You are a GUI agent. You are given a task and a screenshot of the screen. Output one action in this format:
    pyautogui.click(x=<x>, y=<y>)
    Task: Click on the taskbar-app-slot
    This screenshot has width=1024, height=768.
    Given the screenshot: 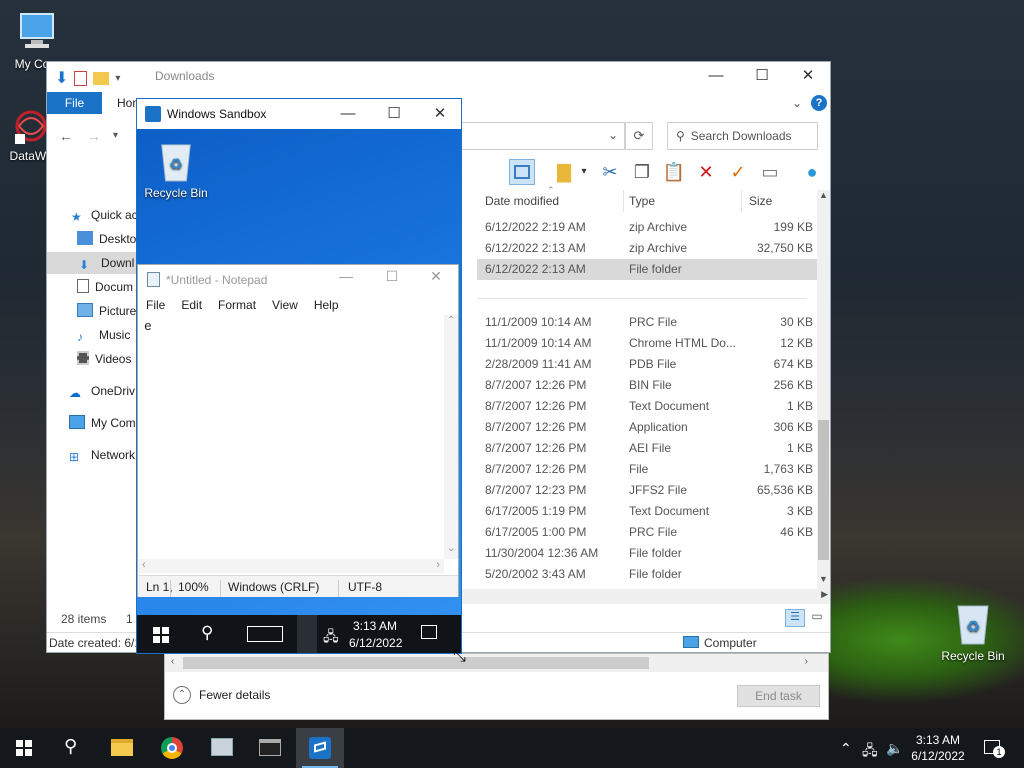 What is the action you would take?
    pyautogui.click(x=307, y=634)
    